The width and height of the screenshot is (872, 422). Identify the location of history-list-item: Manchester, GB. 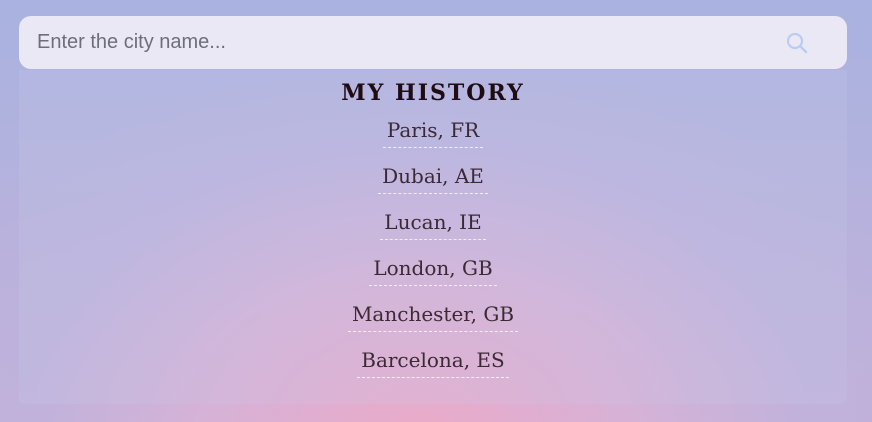
(433, 321).